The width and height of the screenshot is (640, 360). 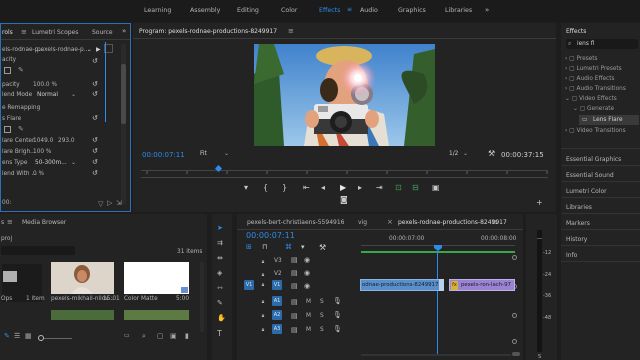 I want to click on program-scrub-bar, so click(x=344, y=174).